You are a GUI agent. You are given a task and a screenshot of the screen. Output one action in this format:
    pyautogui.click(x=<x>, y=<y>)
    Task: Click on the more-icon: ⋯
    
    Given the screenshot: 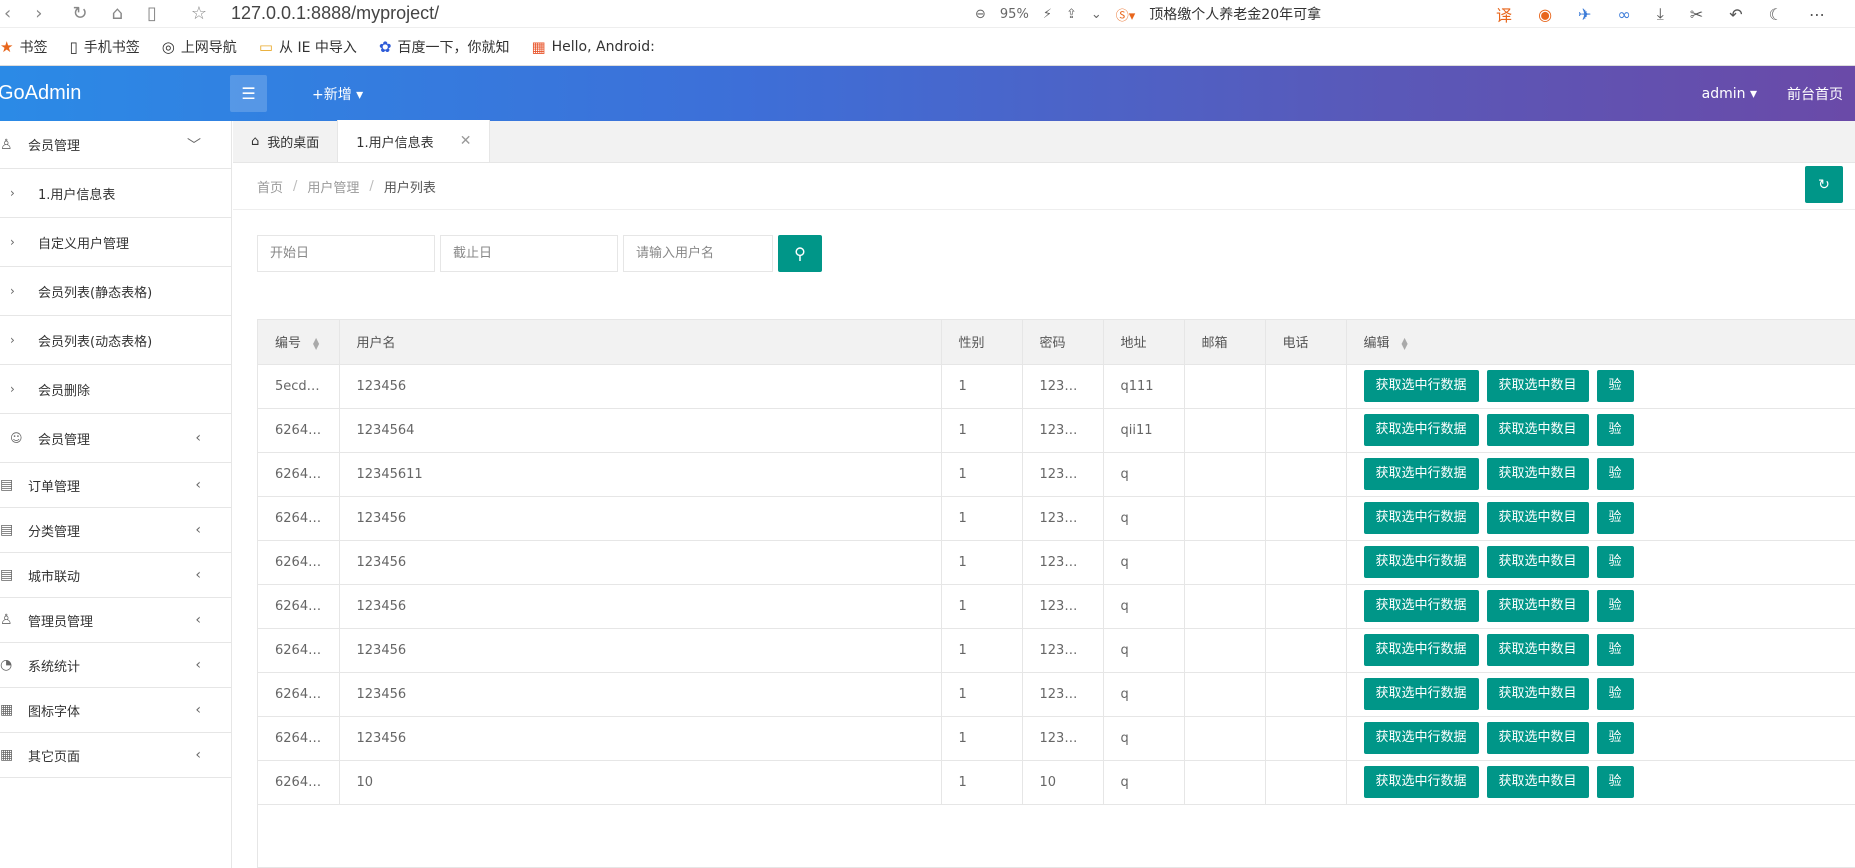 What is the action you would take?
    pyautogui.click(x=1817, y=14)
    